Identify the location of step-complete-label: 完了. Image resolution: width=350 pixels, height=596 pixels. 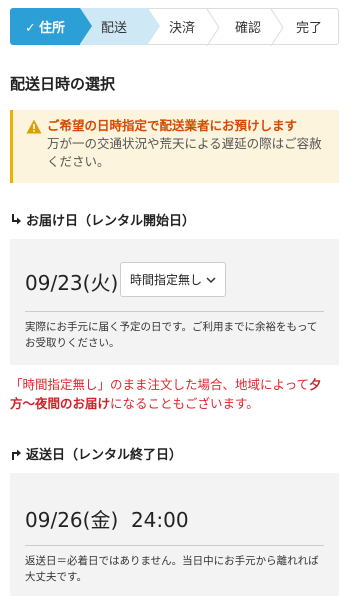
(308, 28).